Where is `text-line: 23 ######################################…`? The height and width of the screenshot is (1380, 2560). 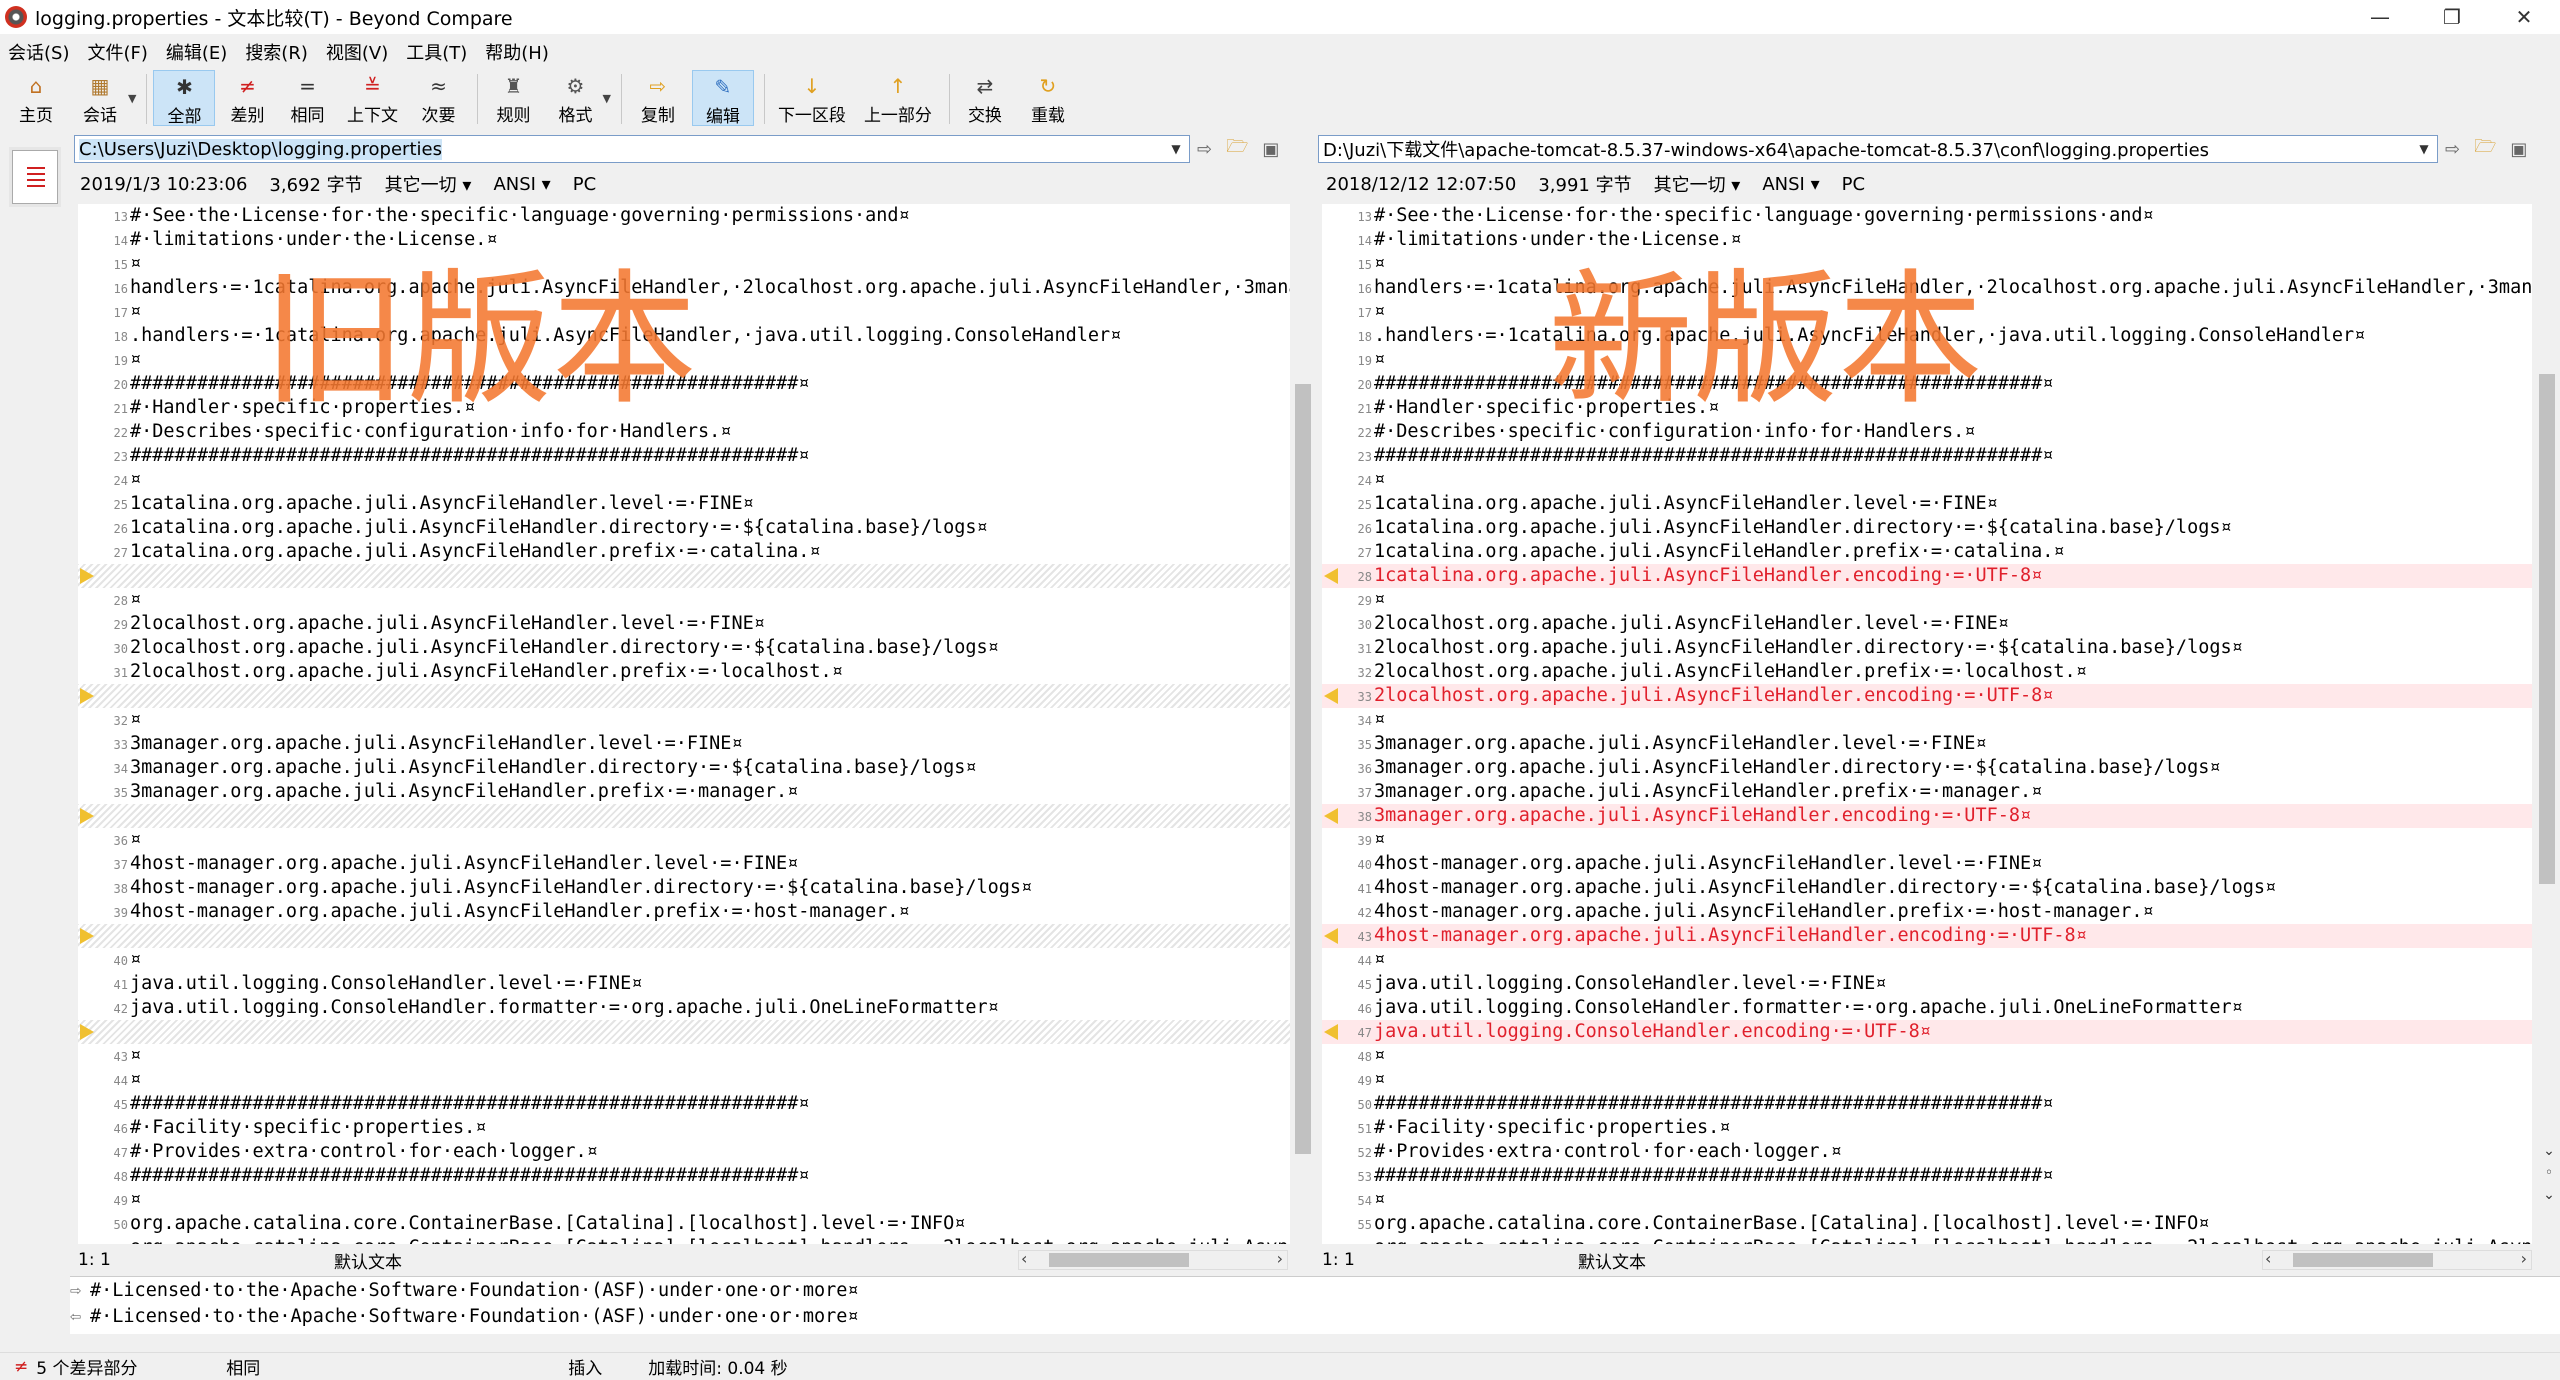 text-line: 23 ######################################… is located at coordinates (1927, 456).